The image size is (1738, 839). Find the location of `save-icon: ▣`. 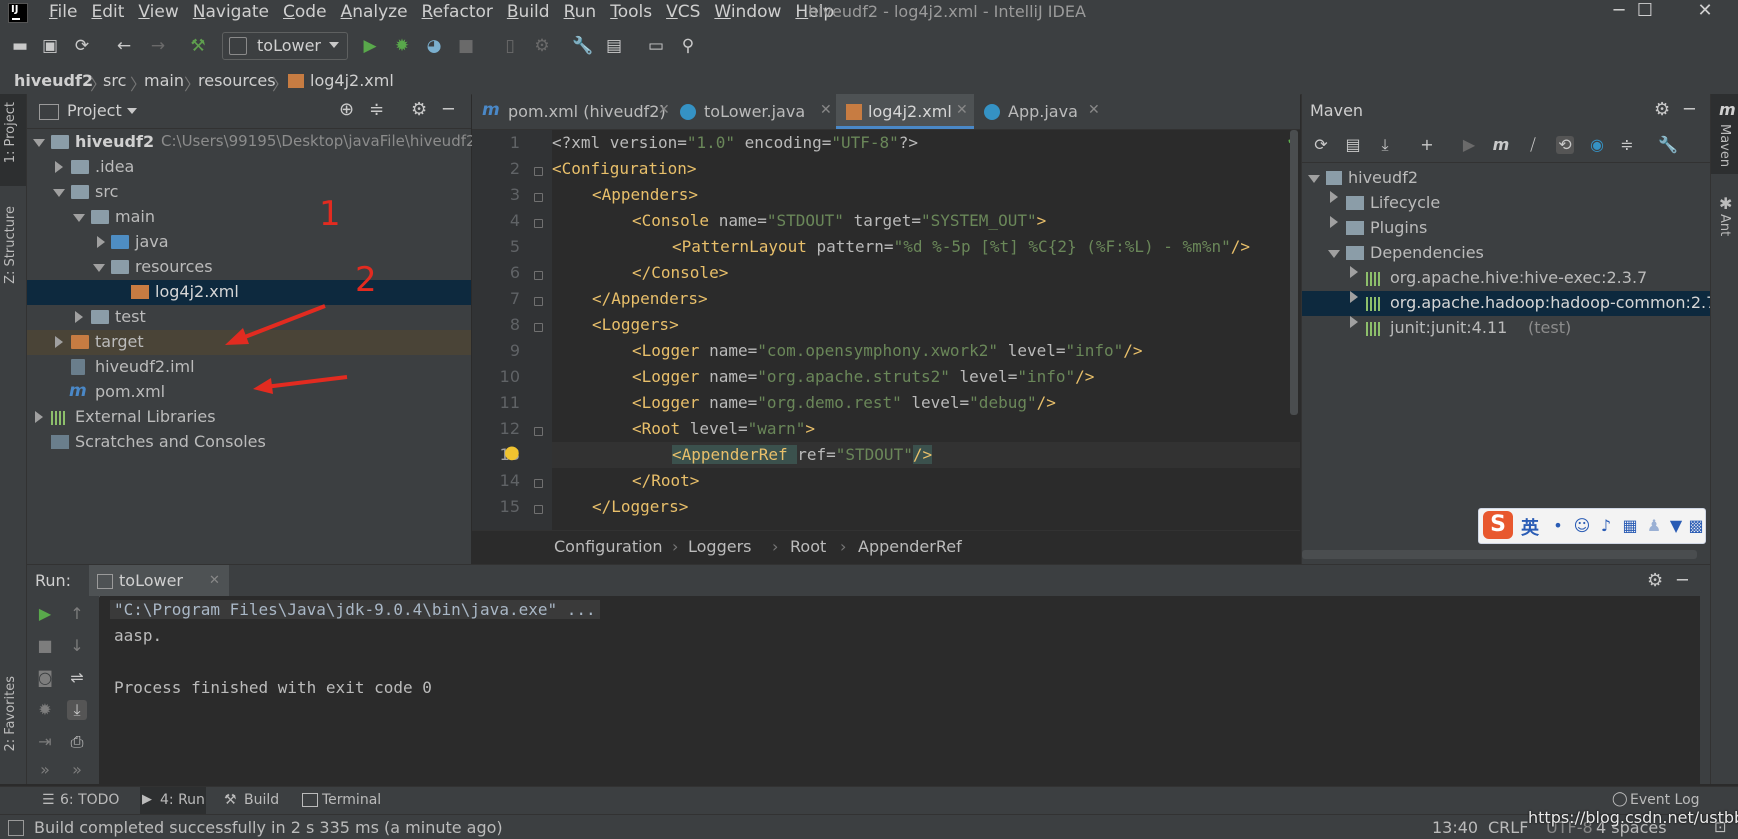

save-icon: ▣ is located at coordinates (50, 46).